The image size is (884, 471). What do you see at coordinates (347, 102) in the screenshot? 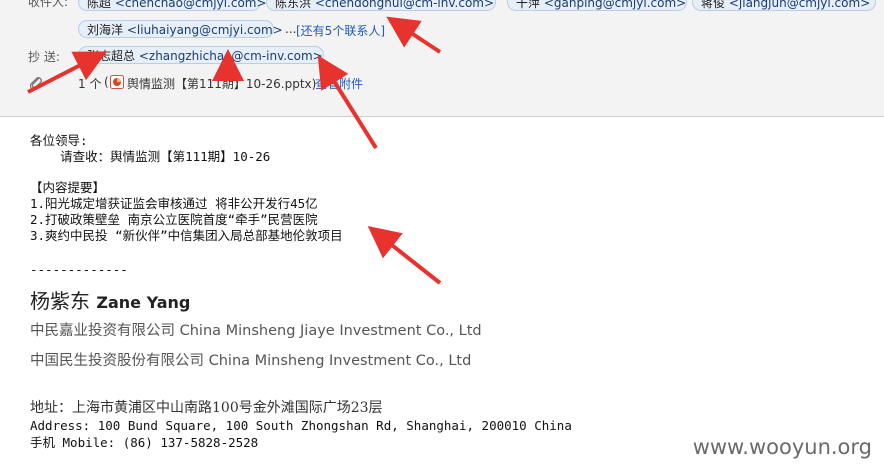
I see `arrow-cc-email` at bounding box center [347, 102].